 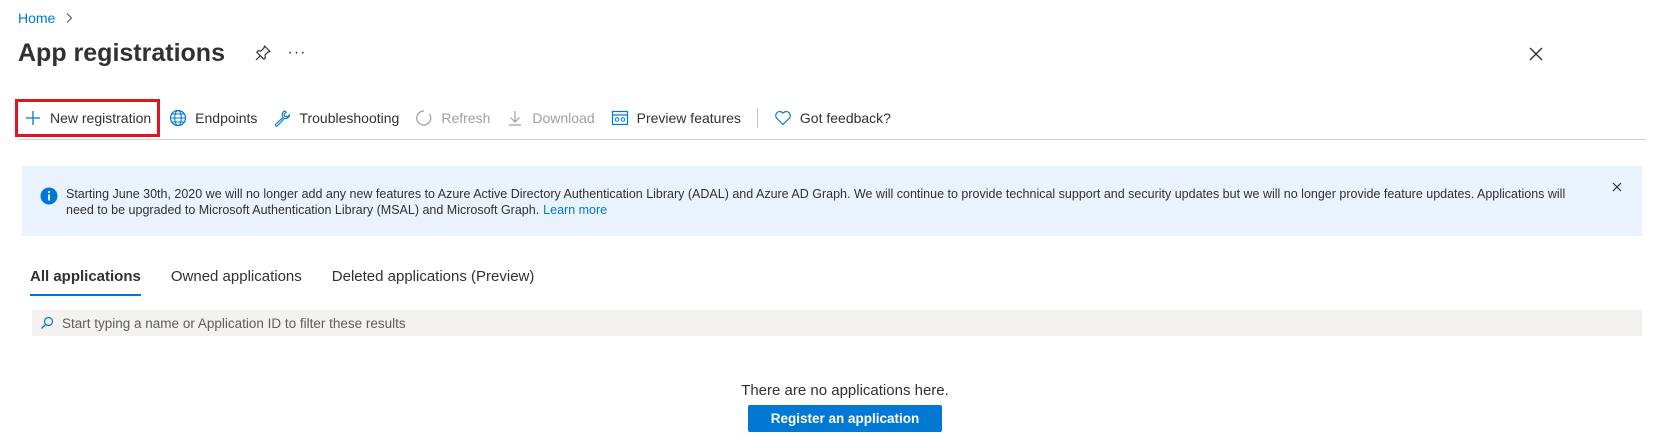 What do you see at coordinates (226, 117) in the screenshot?
I see `endpoints-label: Endpoints` at bounding box center [226, 117].